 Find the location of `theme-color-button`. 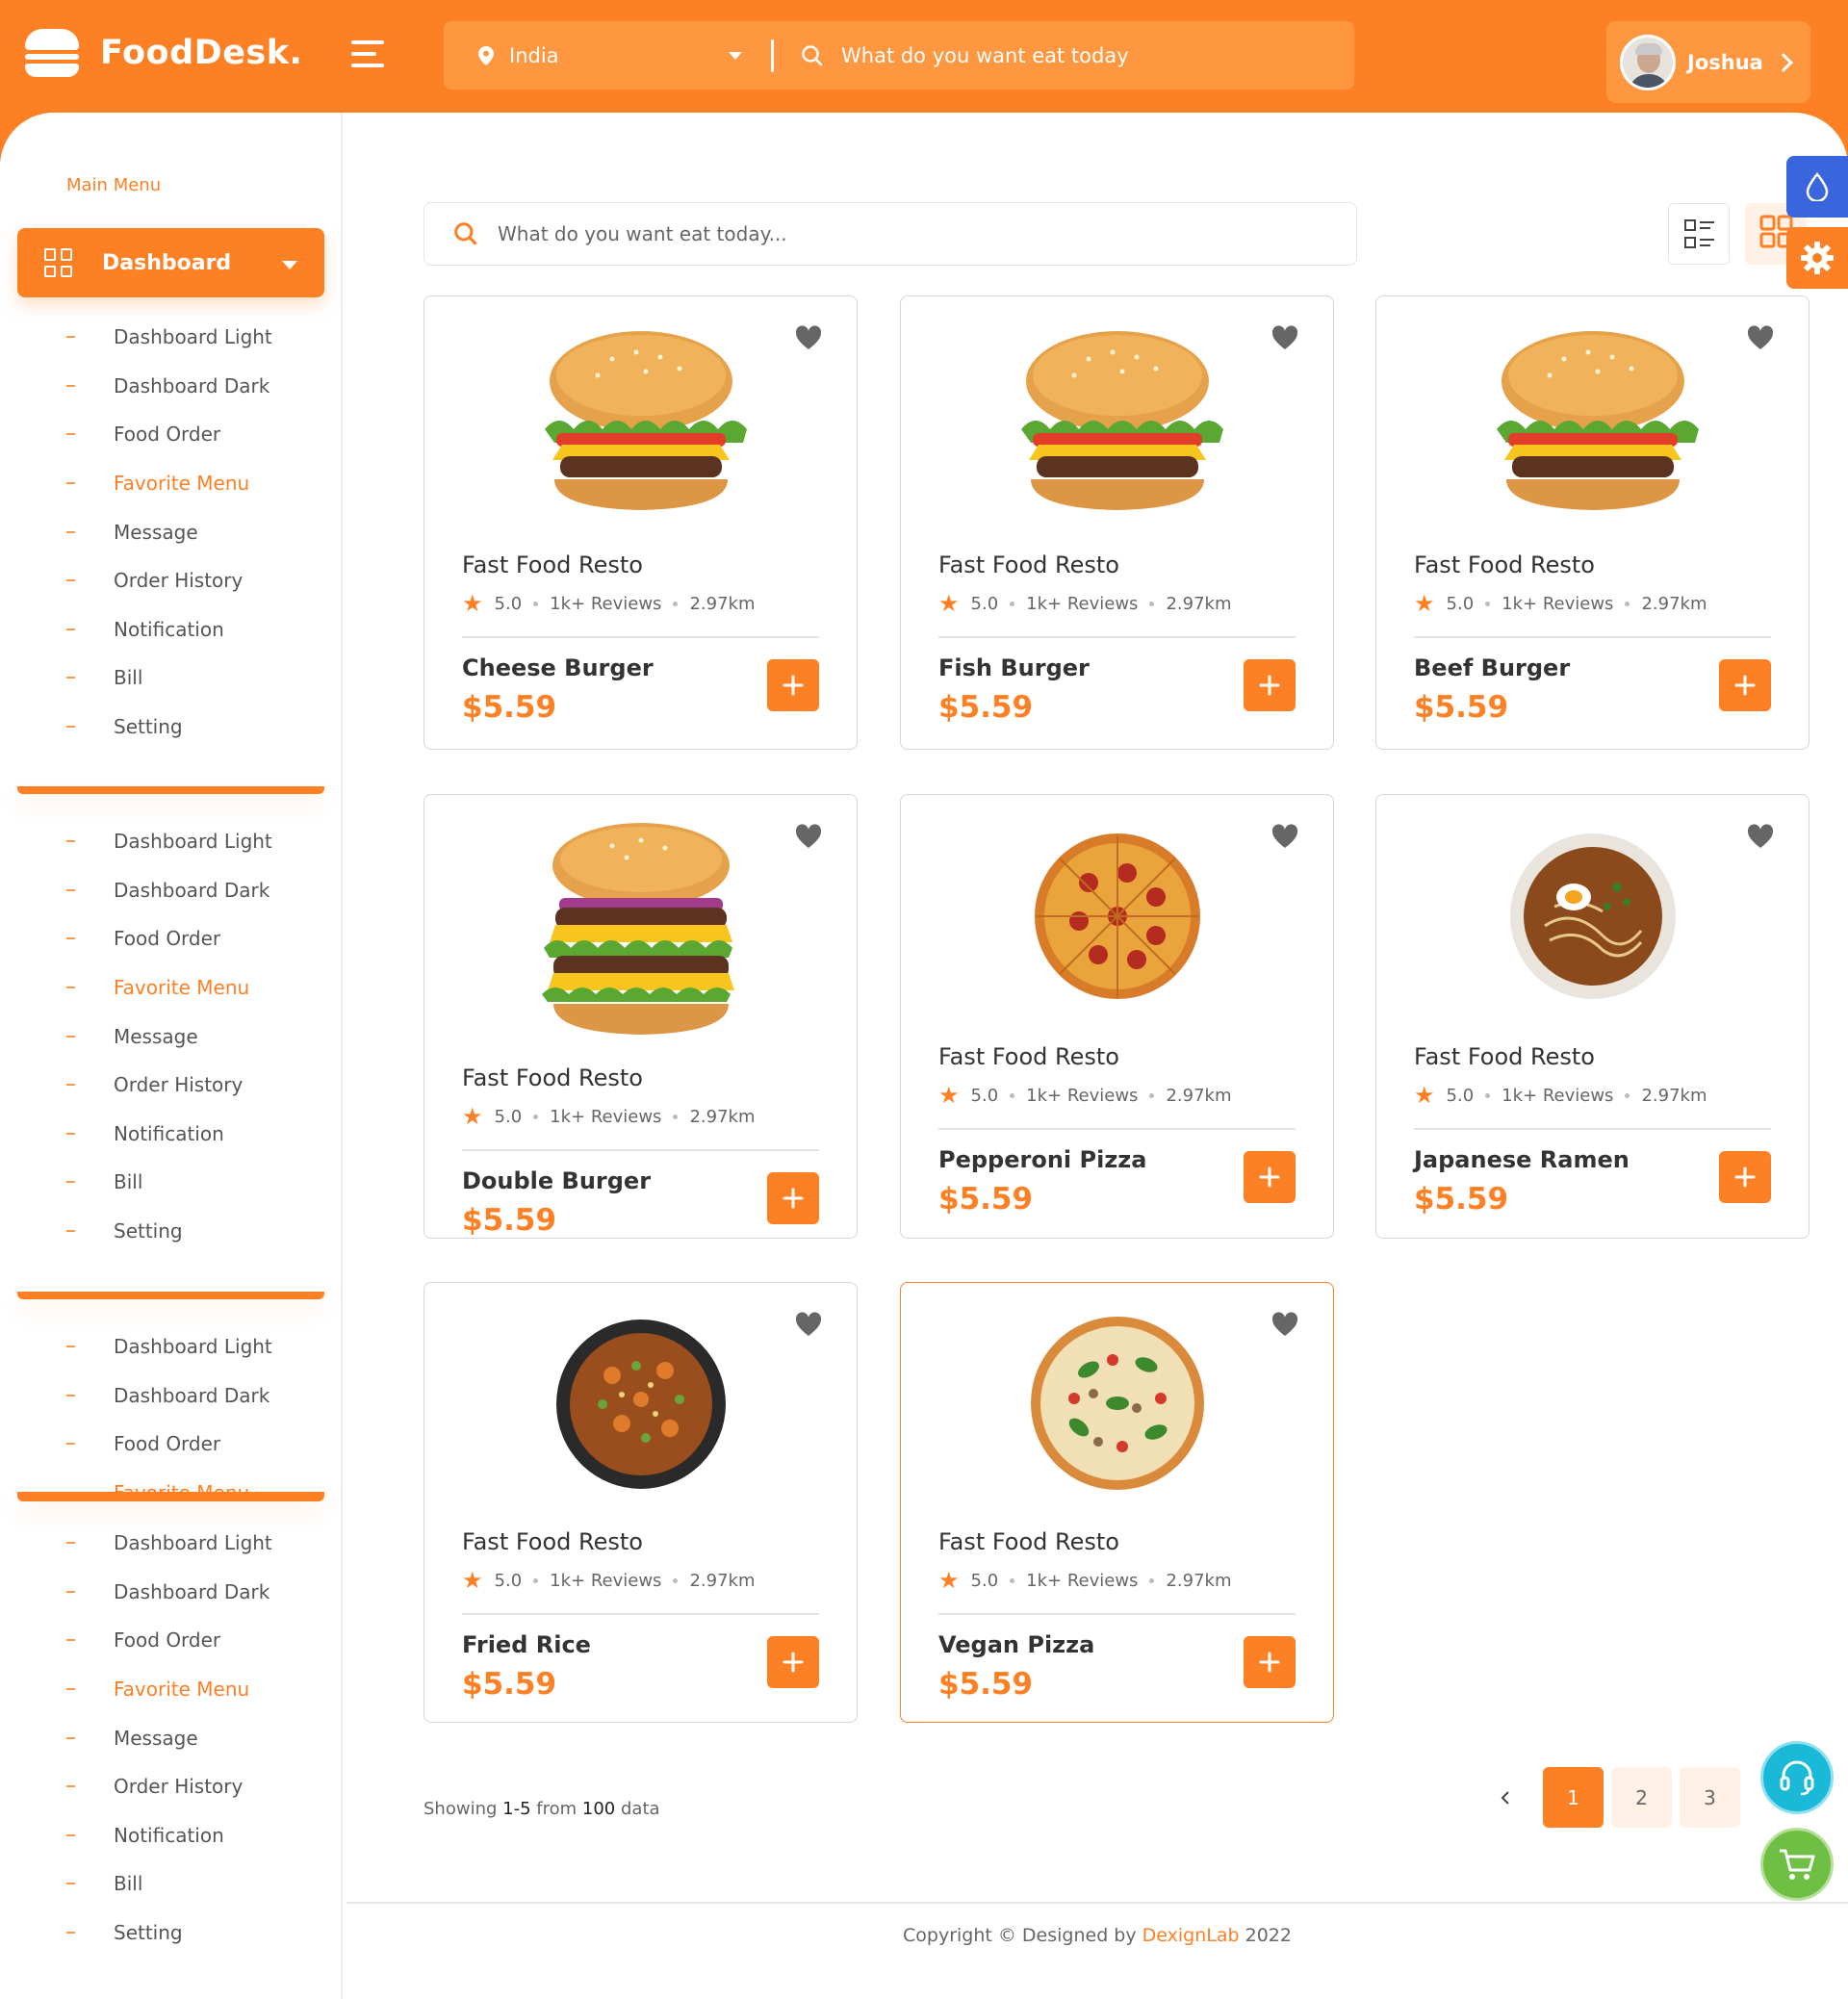

theme-color-button is located at coordinates (1817, 187).